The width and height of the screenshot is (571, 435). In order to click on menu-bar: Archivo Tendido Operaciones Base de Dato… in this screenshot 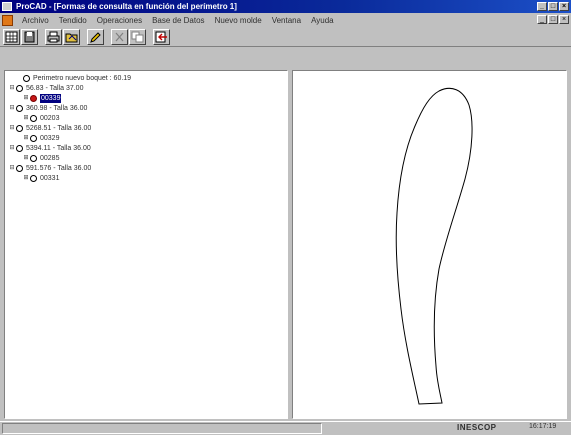, I will do `click(285, 20)`.